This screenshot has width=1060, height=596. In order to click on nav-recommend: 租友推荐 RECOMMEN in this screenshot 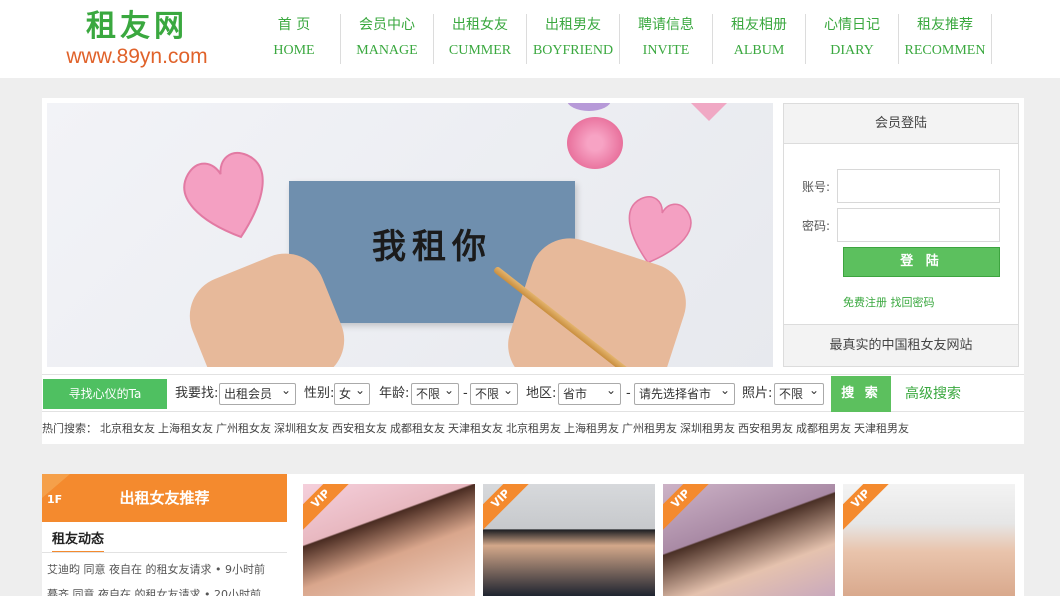, I will do `click(945, 39)`.